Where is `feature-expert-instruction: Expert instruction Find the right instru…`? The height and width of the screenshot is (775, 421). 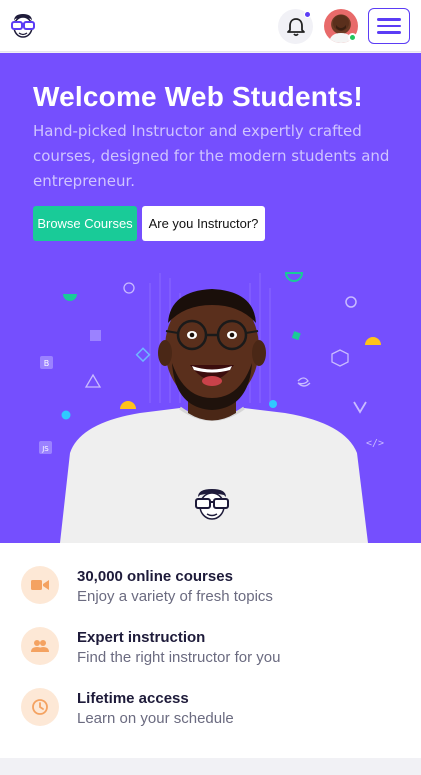
feature-expert-instruction: Expert instruction Find the right instru… is located at coordinates (210, 655).